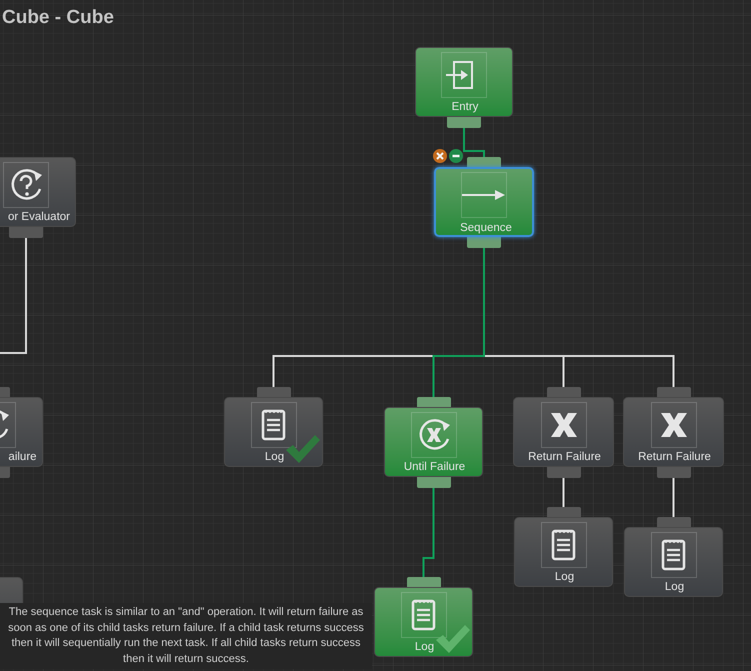  I want to click on node-label: ailure, so click(22, 457).